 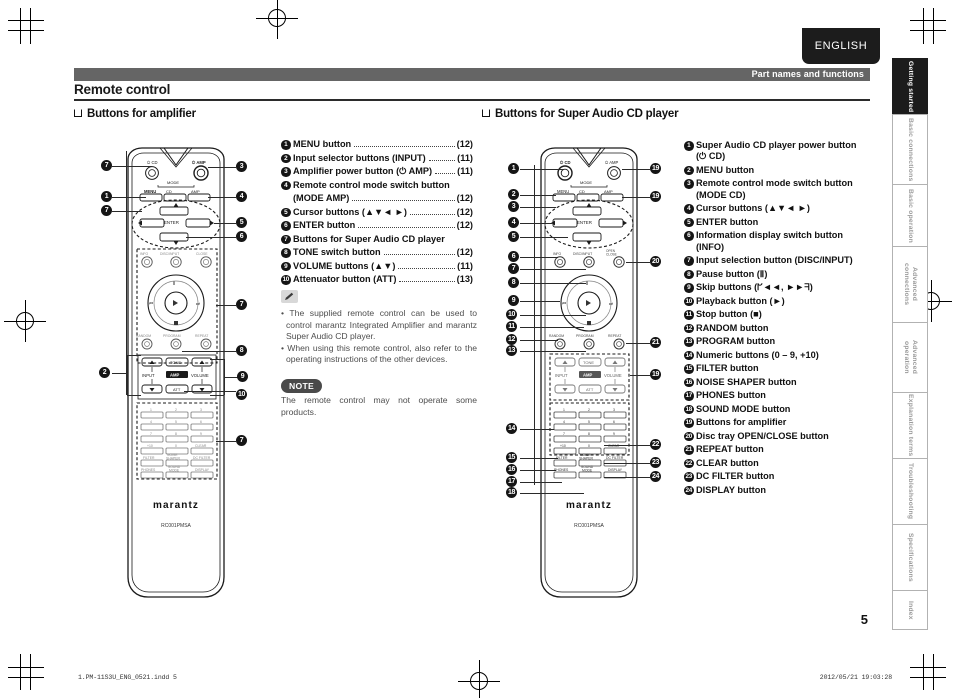 What do you see at coordinates (841, 46) in the screenshot?
I see `language-tab-label: ENGLISH` at bounding box center [841, 46].